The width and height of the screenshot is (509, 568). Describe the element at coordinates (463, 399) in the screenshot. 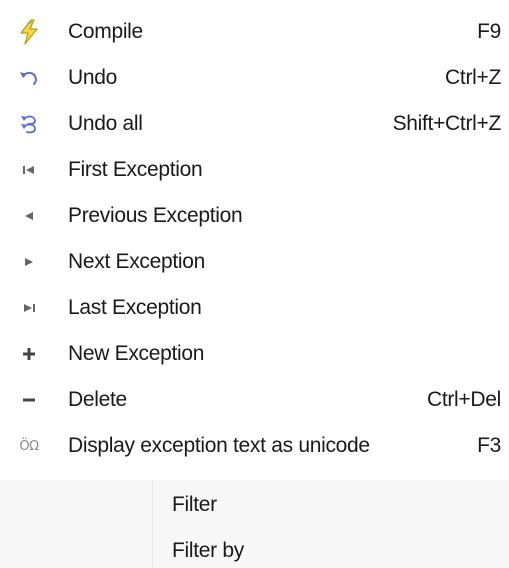

I see `menu-item-shortcut: Ctrl+Del` at that location.